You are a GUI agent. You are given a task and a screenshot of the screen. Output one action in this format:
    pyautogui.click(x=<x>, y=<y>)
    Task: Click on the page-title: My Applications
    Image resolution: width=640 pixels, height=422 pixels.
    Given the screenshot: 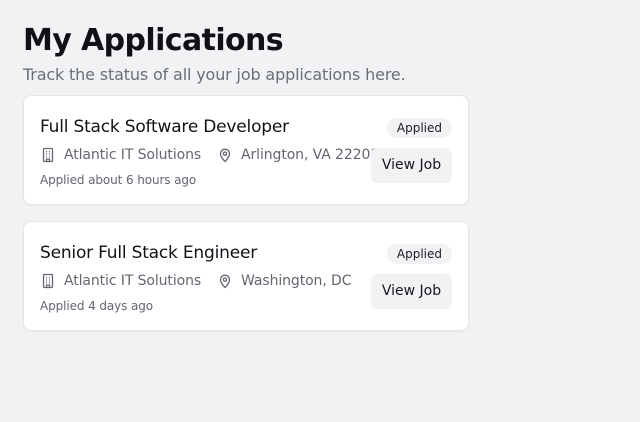 What is the action you would take?
    pyautogui.click(x=153, y=41)
    